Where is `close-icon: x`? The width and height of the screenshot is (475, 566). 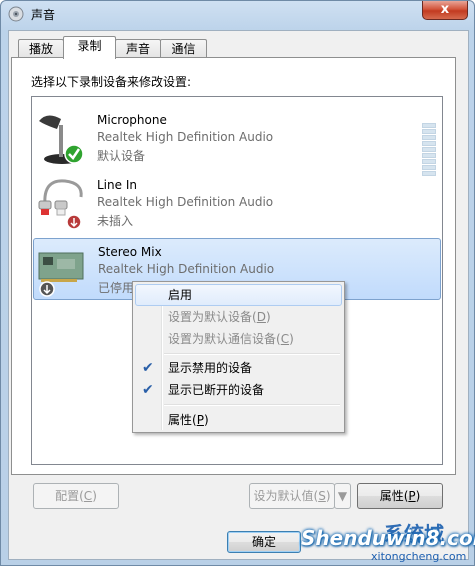
close-icon: x is located at coordinates (445, 9).